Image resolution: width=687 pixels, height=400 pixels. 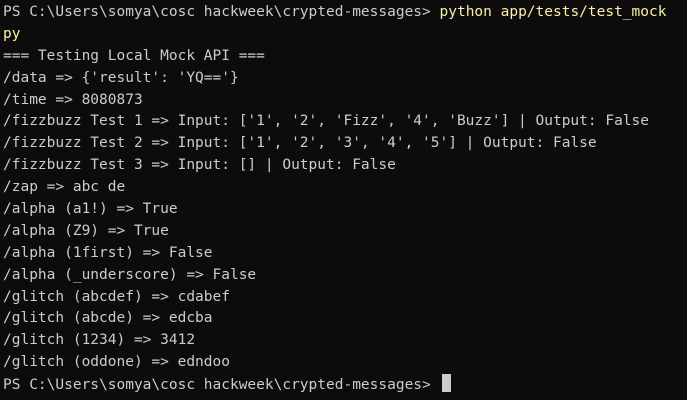 What do you see at coordinates (553, 12) in the screenshot?
I see `command-text: python app/tests/test_mock` at bounding box center [553, 12].